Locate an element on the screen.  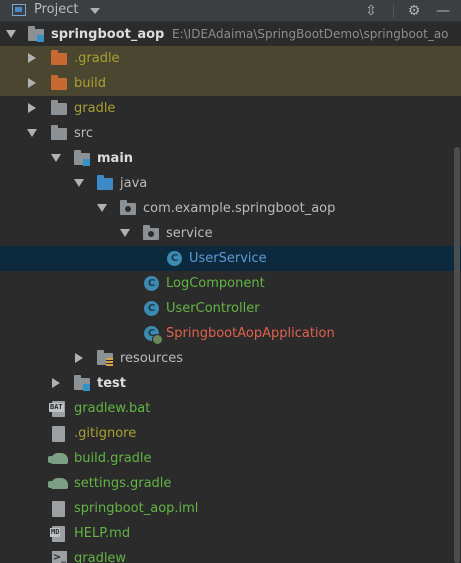
header-divider is located at coordinates (393, 11).